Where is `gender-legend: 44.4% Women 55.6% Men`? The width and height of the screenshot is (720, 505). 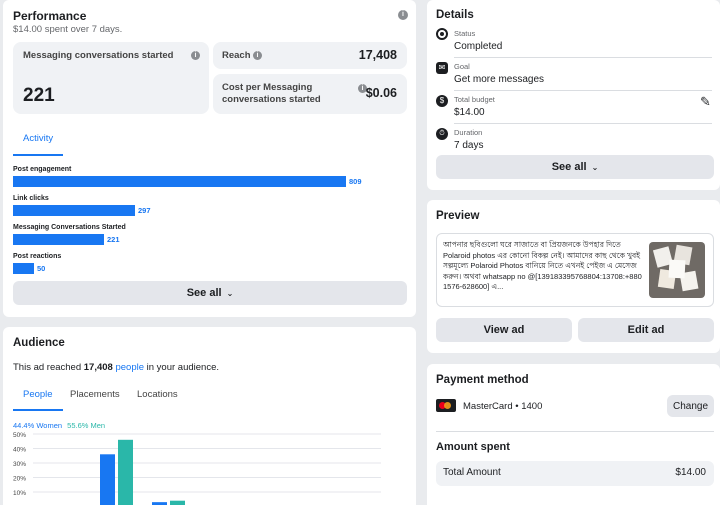
gender-legend: 44.4% Women 55.6% Men is located at coordinates (59, 425).